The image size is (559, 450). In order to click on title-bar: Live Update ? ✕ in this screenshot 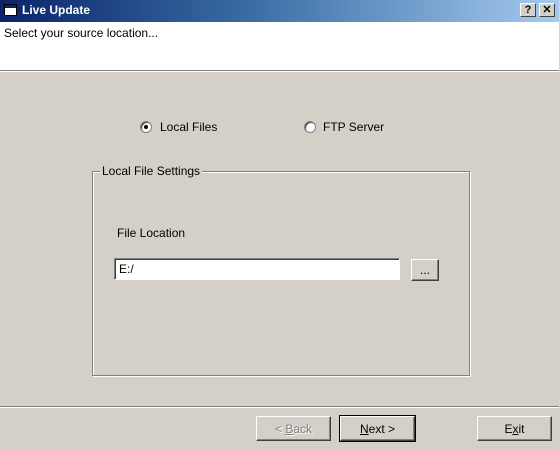, I will do `click(279, 11)`.